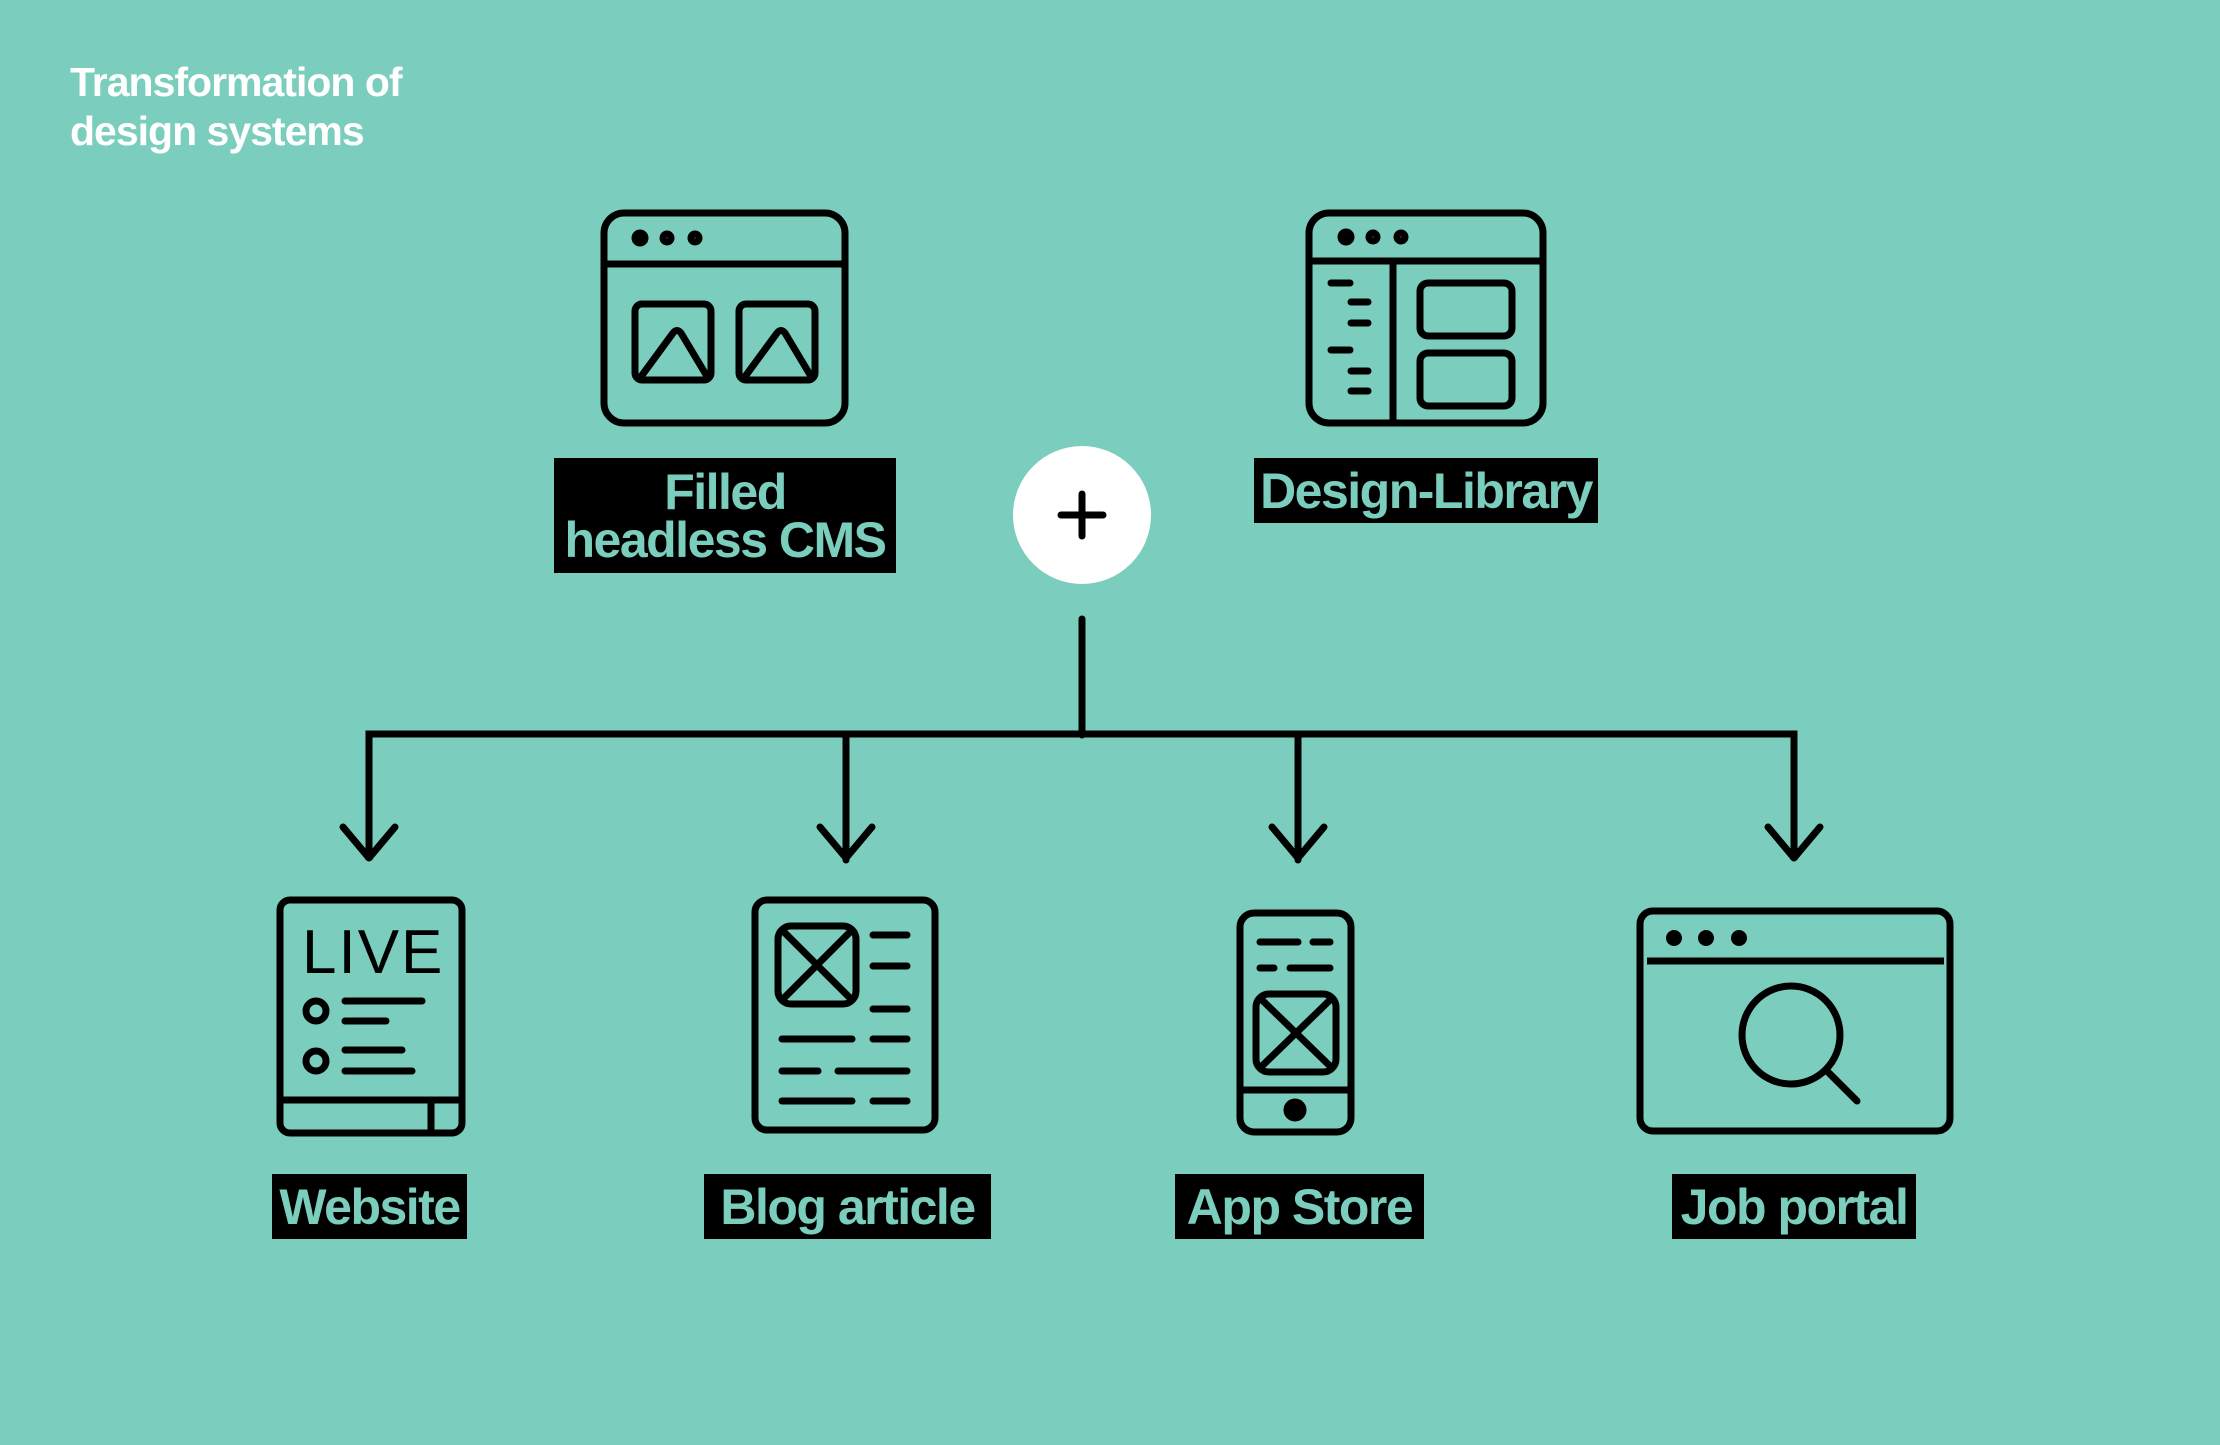 This screenshot has height=1445, width=2220. I want to click on branch-connector, so click(1081, 739).